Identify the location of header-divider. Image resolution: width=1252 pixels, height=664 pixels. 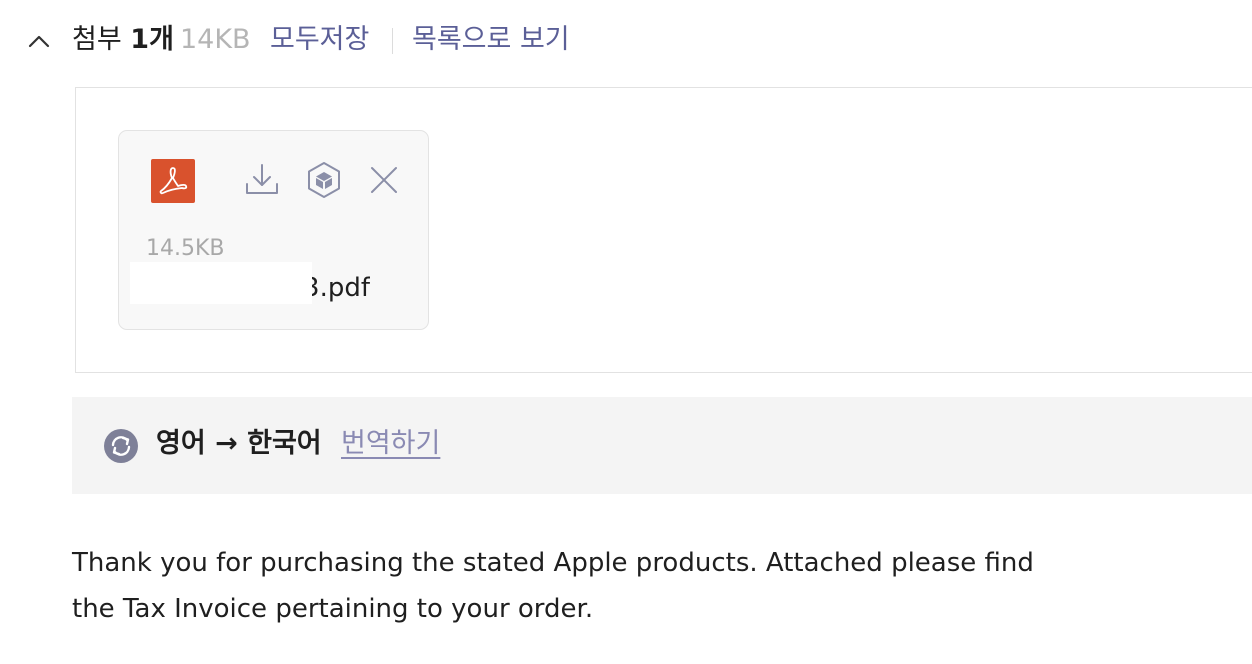
(392, 41).